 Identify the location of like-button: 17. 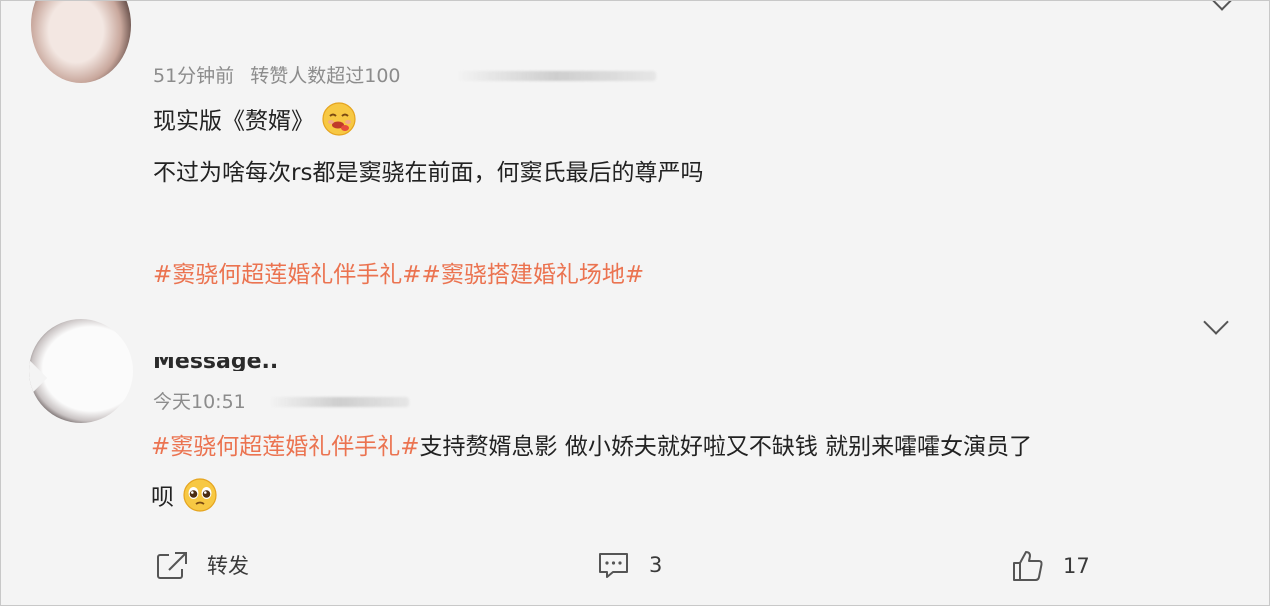
(1050, 566).